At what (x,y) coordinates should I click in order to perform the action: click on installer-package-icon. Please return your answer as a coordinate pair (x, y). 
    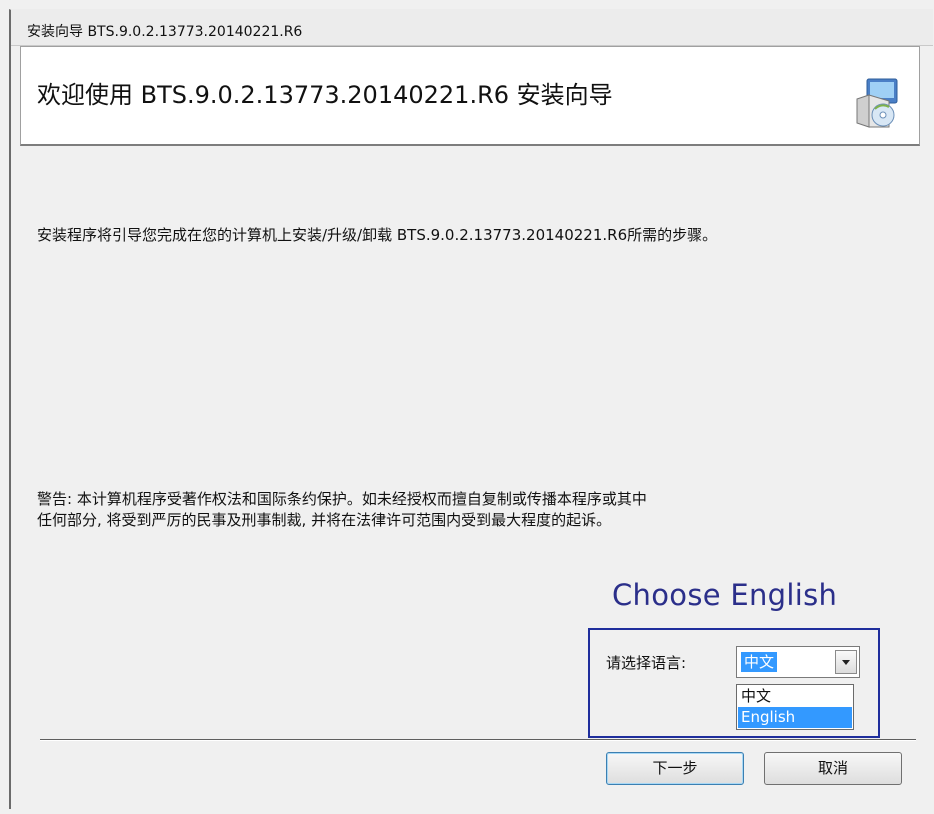
    Looking at the image, I should click on (877, 103).